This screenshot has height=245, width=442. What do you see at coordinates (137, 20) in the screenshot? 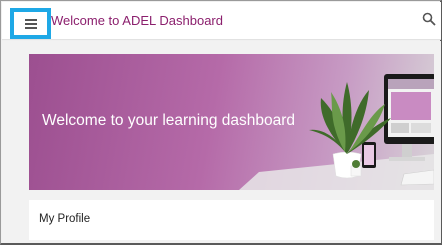
I see `app-title: Welcome to ADEL Dashboard` at bounding box center [137, 20].